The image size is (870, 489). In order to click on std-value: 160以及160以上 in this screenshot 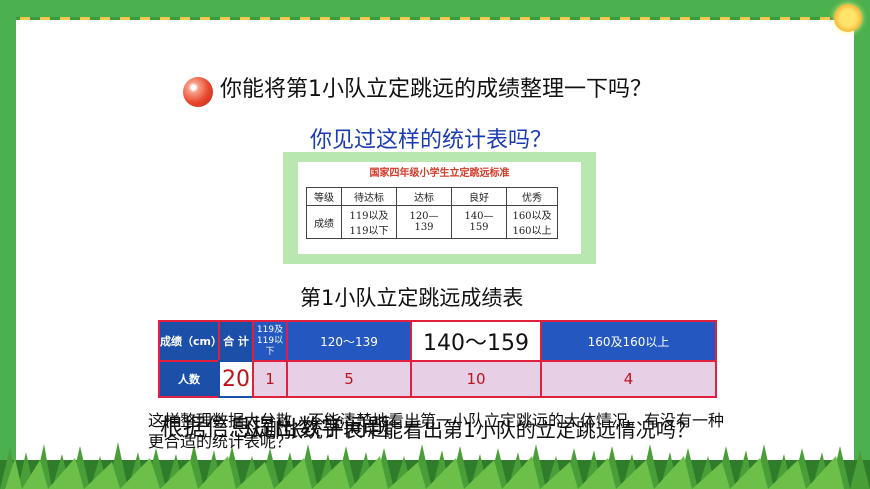, I will do `click(532, 222)`.